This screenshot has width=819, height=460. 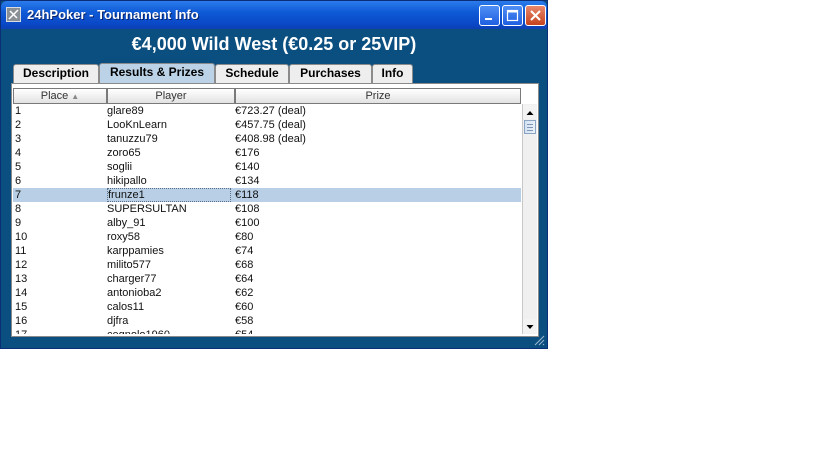 I want to click on table-row: 16 djfra €58, so click(x=267, y=321).